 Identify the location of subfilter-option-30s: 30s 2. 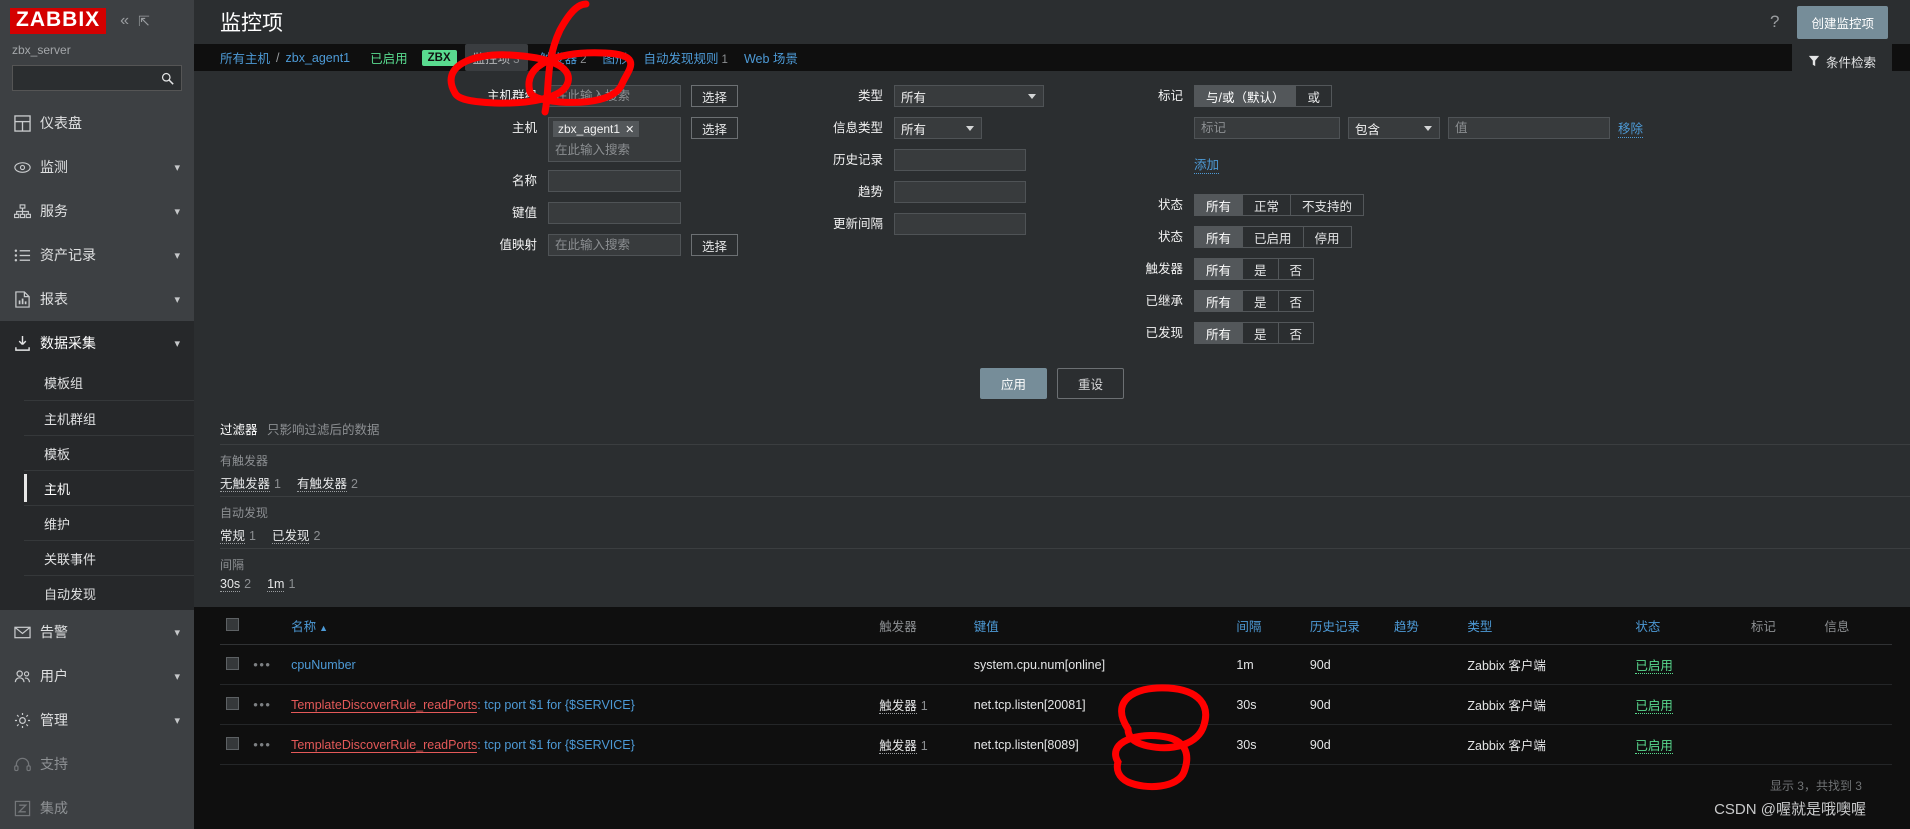
(235, 585).